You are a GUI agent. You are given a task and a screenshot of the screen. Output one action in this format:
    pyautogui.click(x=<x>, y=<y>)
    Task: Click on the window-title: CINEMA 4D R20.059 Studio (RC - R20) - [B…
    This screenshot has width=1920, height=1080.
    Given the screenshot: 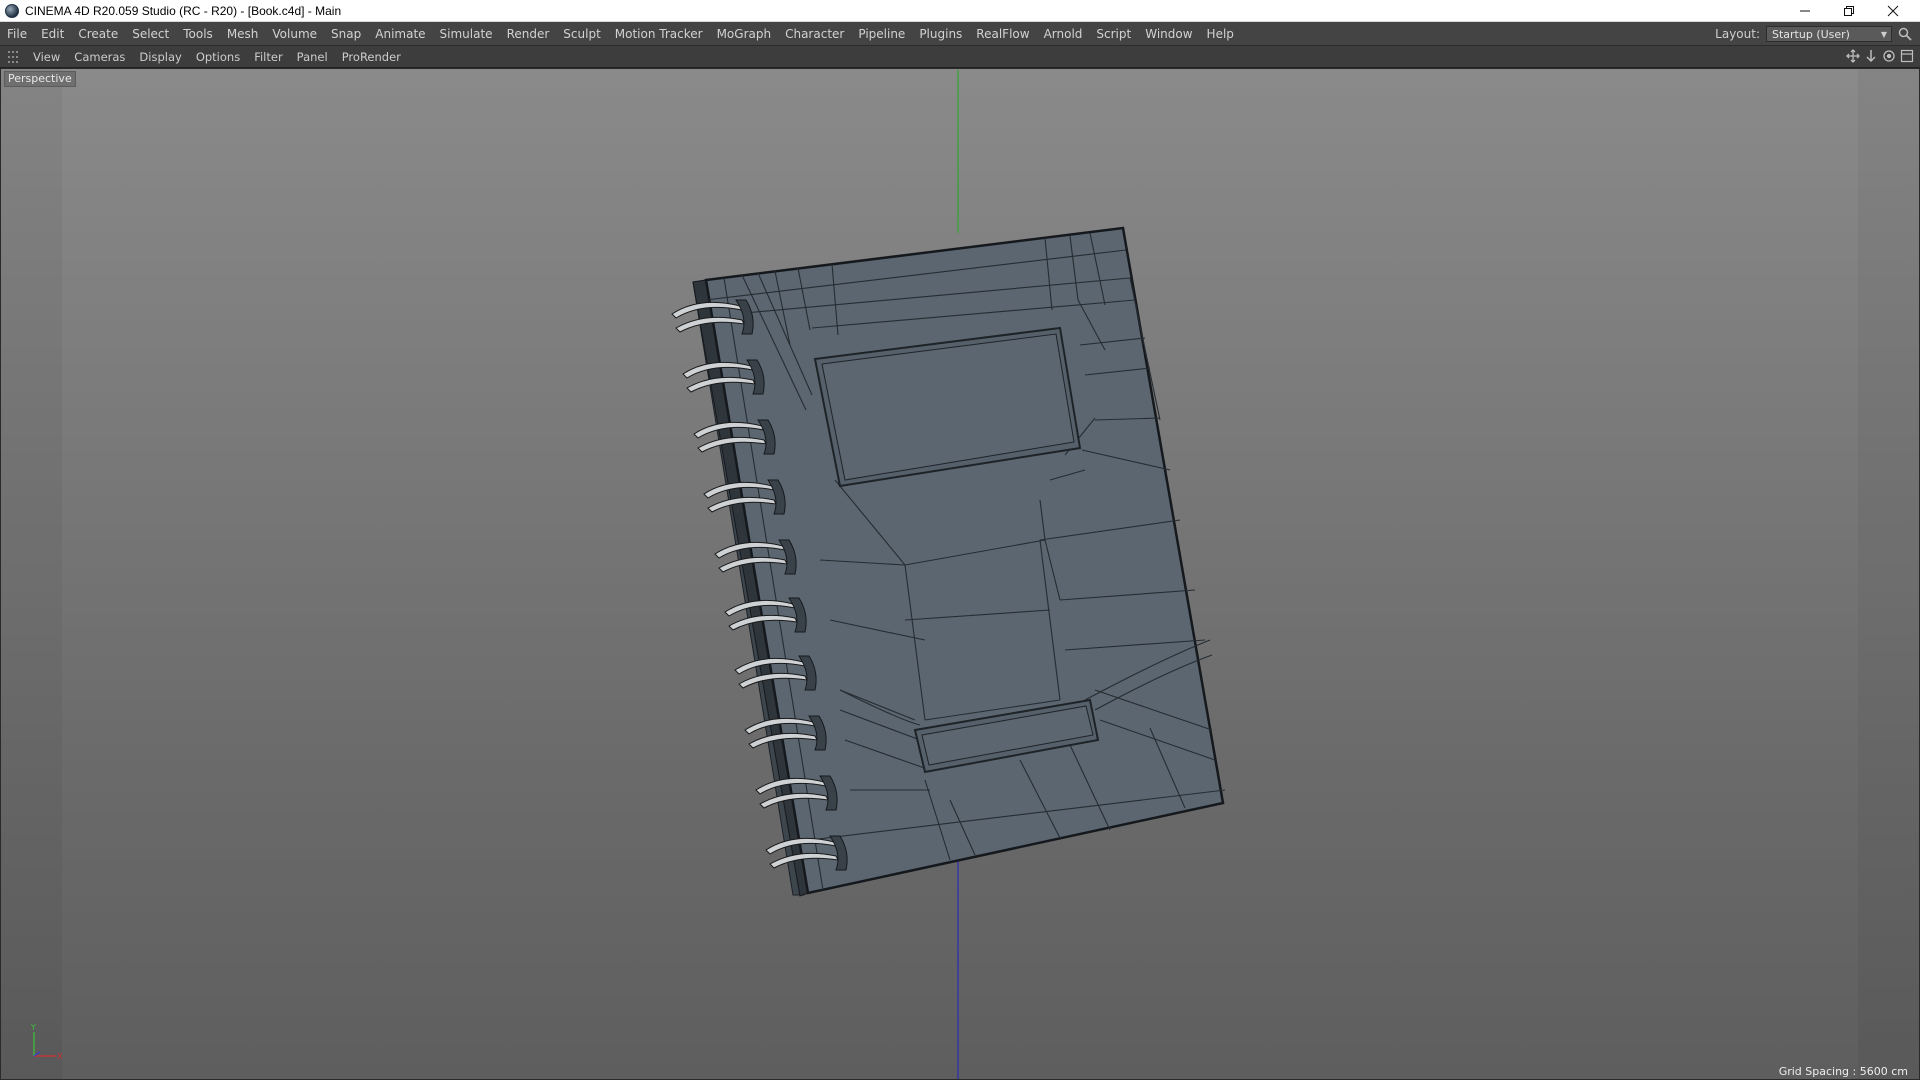 What is the action you would take?
    pyautogui.click(x=183, y=10)
    